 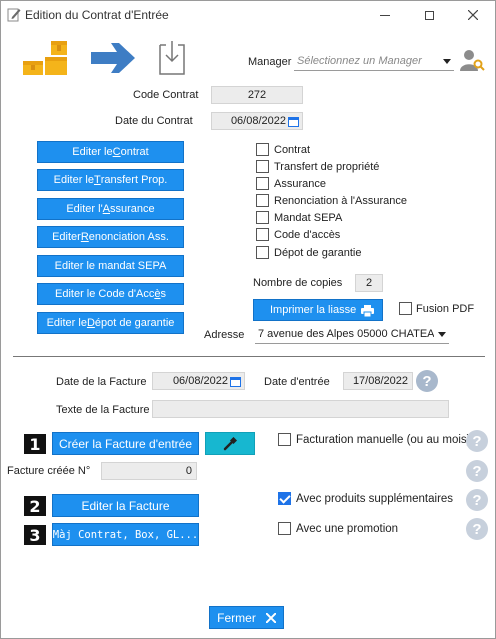 I want to click on manager-select: Sélectionnez un Manager, so click(x=374, y=61).